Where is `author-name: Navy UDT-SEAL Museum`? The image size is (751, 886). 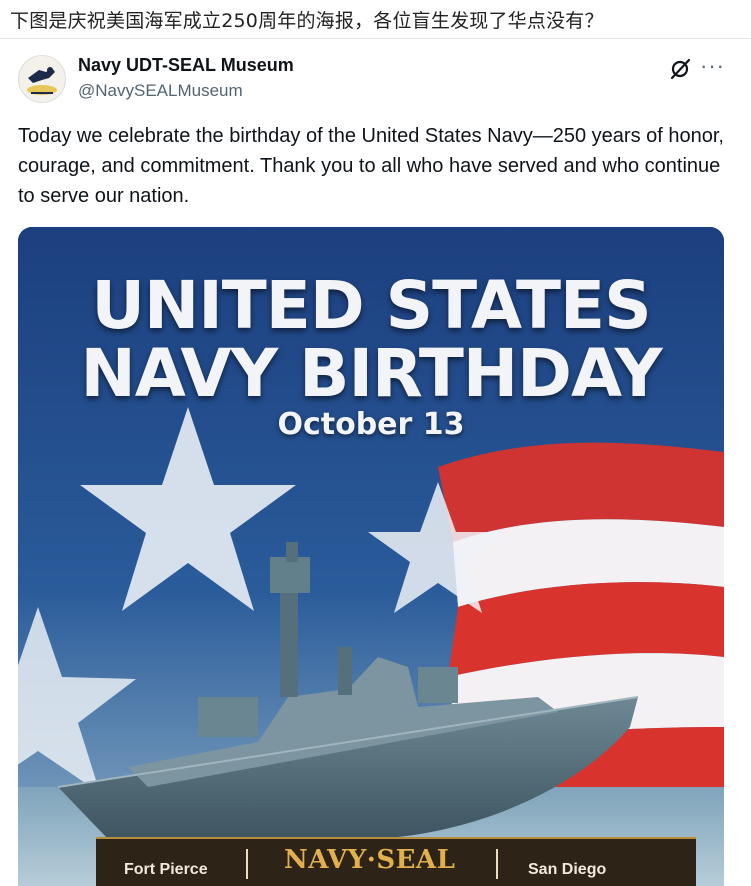
author-name: Navy UDT-SEAL Museum is located at coordinates (186, 65).